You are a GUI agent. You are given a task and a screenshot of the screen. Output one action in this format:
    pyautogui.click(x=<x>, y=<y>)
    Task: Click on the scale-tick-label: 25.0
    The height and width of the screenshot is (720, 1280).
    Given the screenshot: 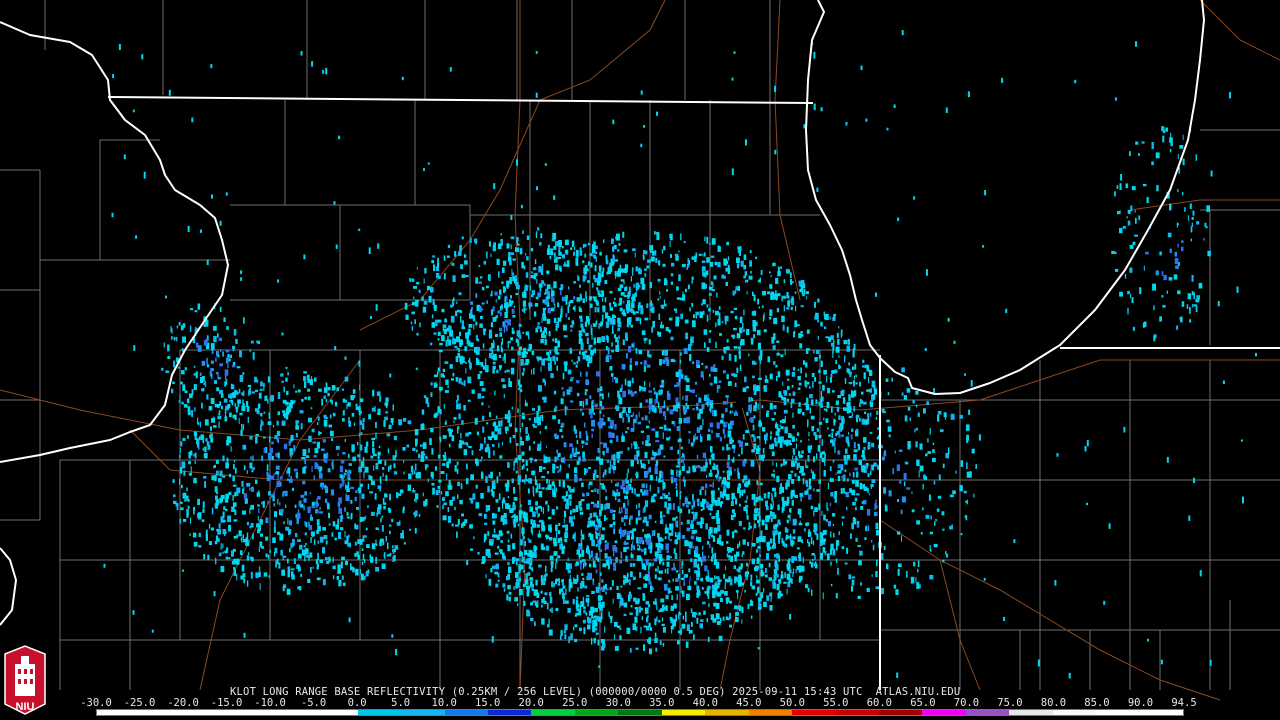 What is the action you would take?
    pyautogui.click(x=575, y=703)
    